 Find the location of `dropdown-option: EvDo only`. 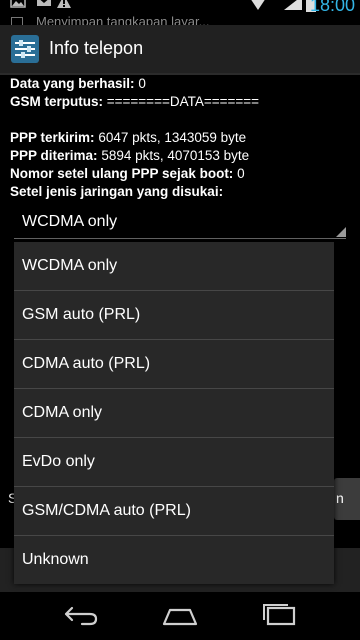

dropdown-option: EvDo only is located at coordinates (174, 462).